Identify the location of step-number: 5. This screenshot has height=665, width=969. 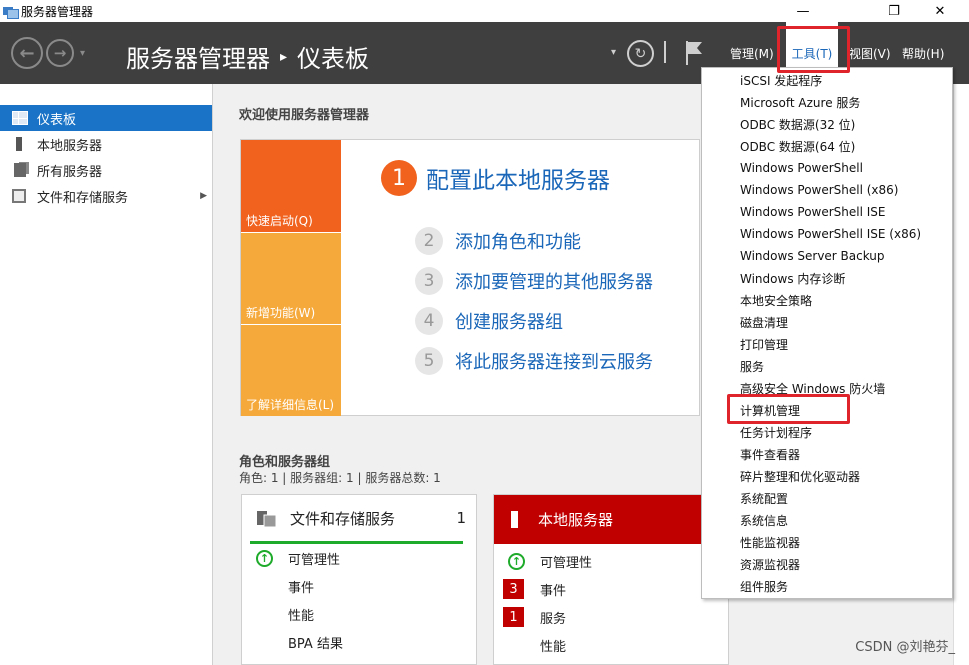
(429, 361).